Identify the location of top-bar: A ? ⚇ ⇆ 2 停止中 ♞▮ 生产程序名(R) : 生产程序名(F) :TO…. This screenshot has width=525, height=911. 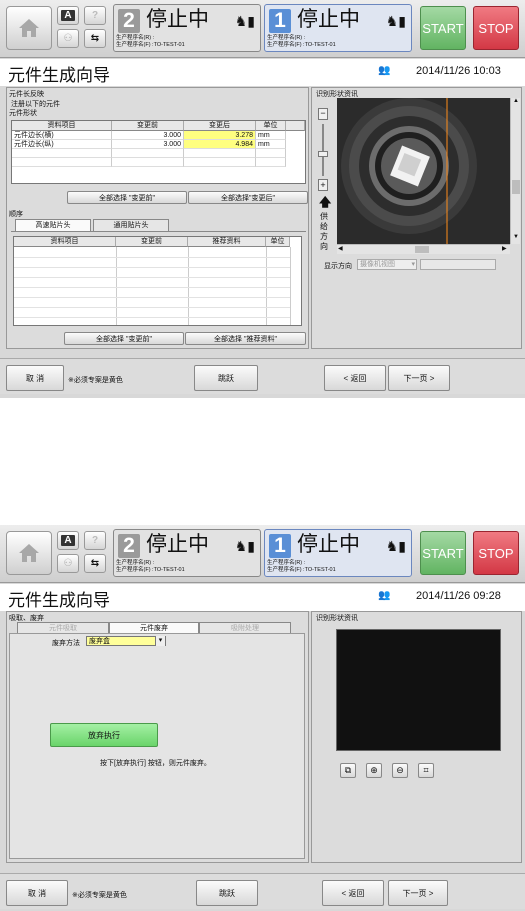
(262, 554).